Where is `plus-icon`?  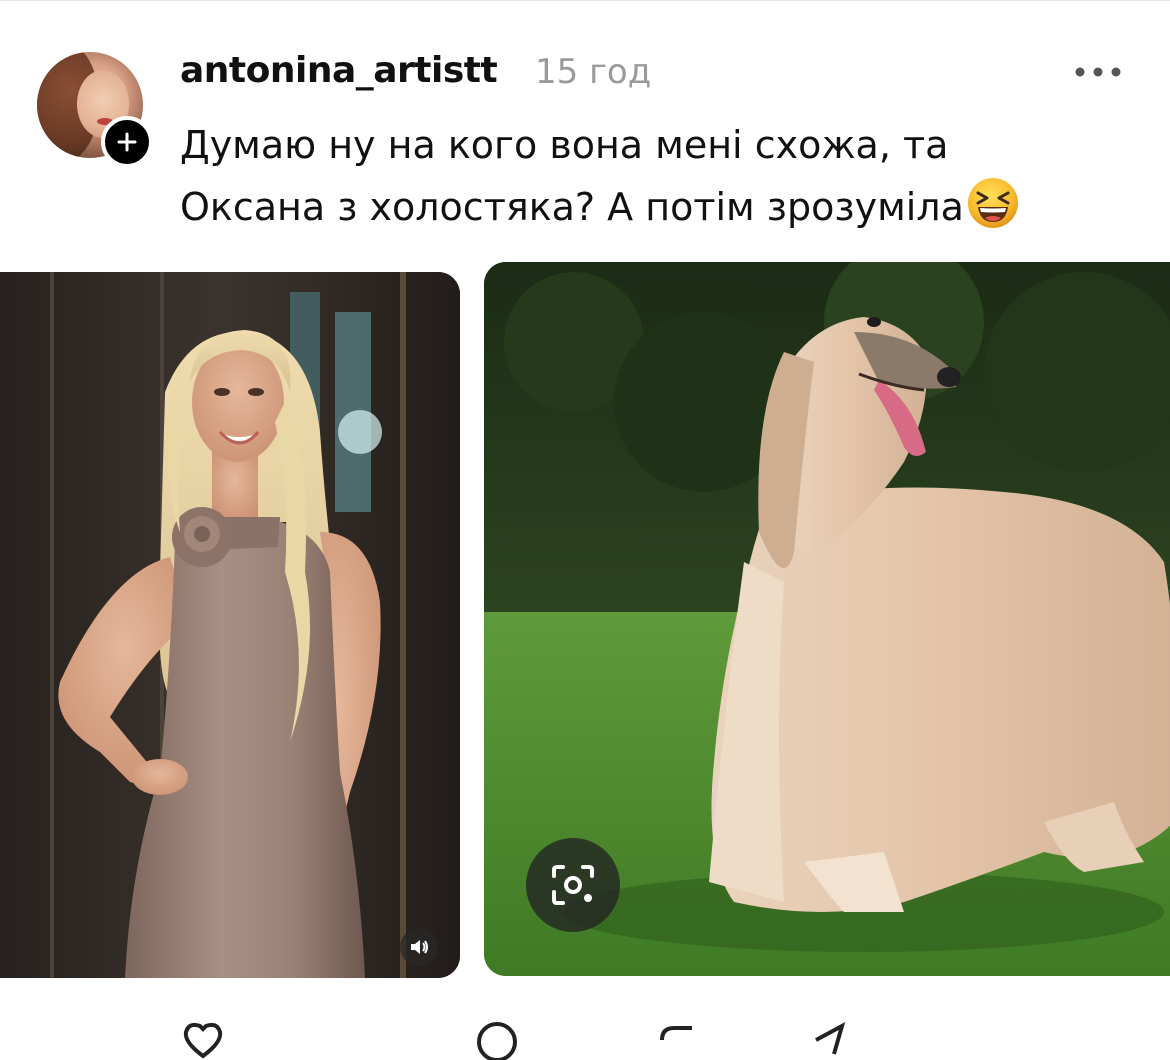 plus-icon is located at coordinates (127, 142).